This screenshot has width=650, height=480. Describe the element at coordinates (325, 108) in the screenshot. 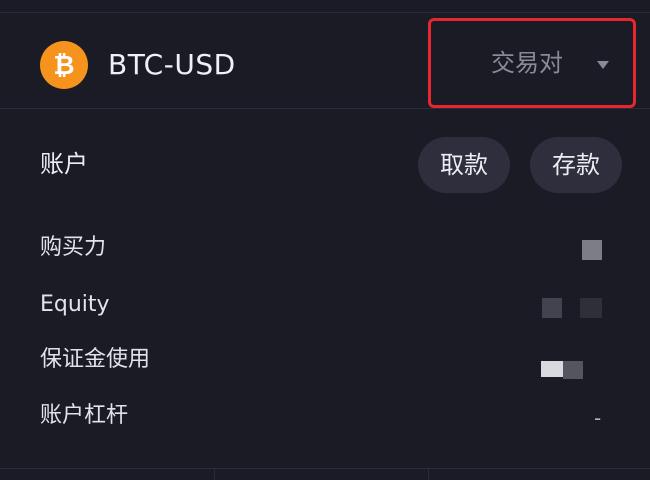

I see `header-divider` at that location.